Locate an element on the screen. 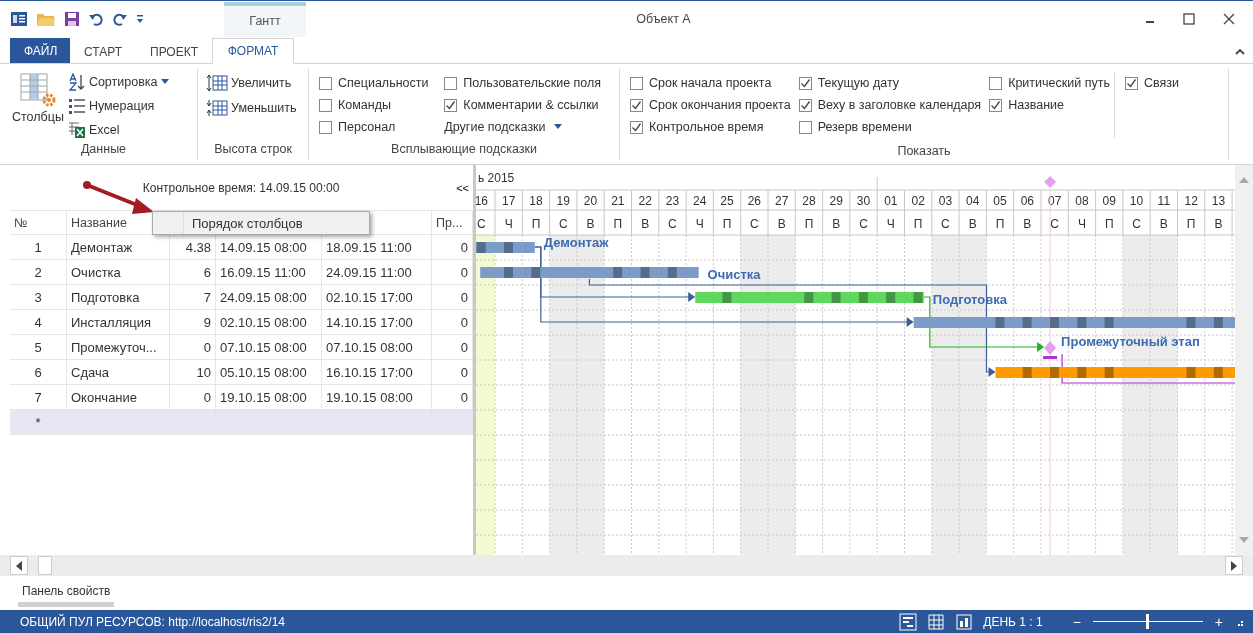  table-cell: 02.10.15 17:00 is located at coordinates (377, 297).